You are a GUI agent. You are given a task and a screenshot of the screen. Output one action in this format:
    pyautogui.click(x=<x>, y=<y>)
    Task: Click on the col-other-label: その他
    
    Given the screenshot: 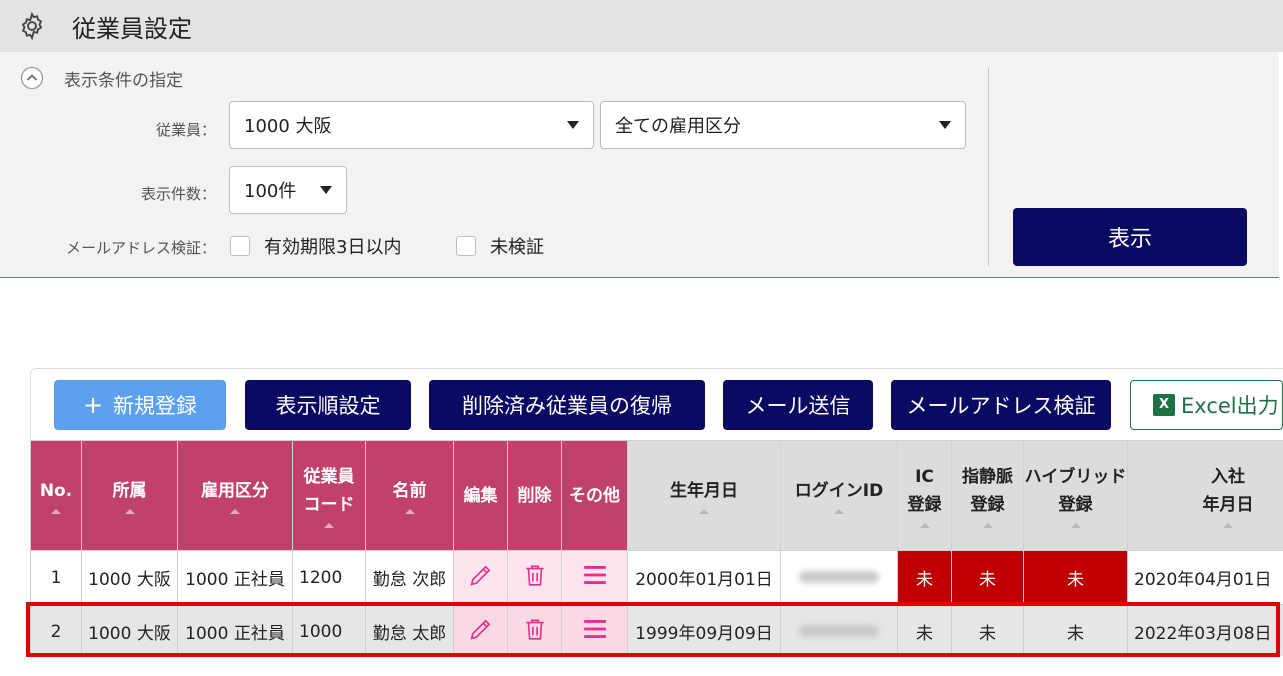 What is the action you would take?
    pyautogui.click(x=594, y=495)
    